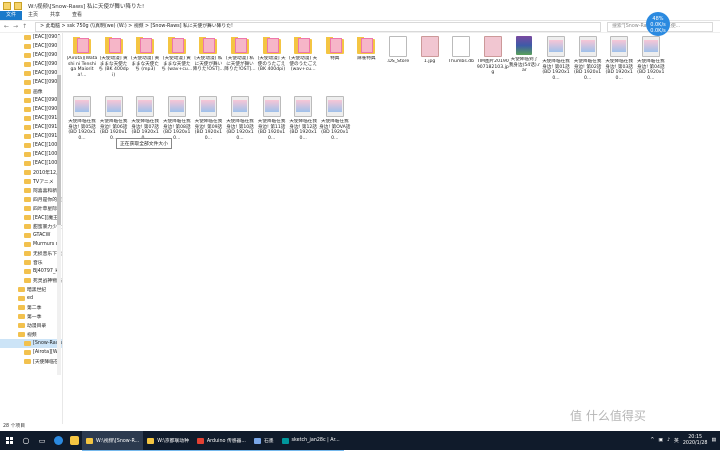 The image size is (720, 451). I want to click on sidebar-item: TVアニメ 『, so click(31, 181).